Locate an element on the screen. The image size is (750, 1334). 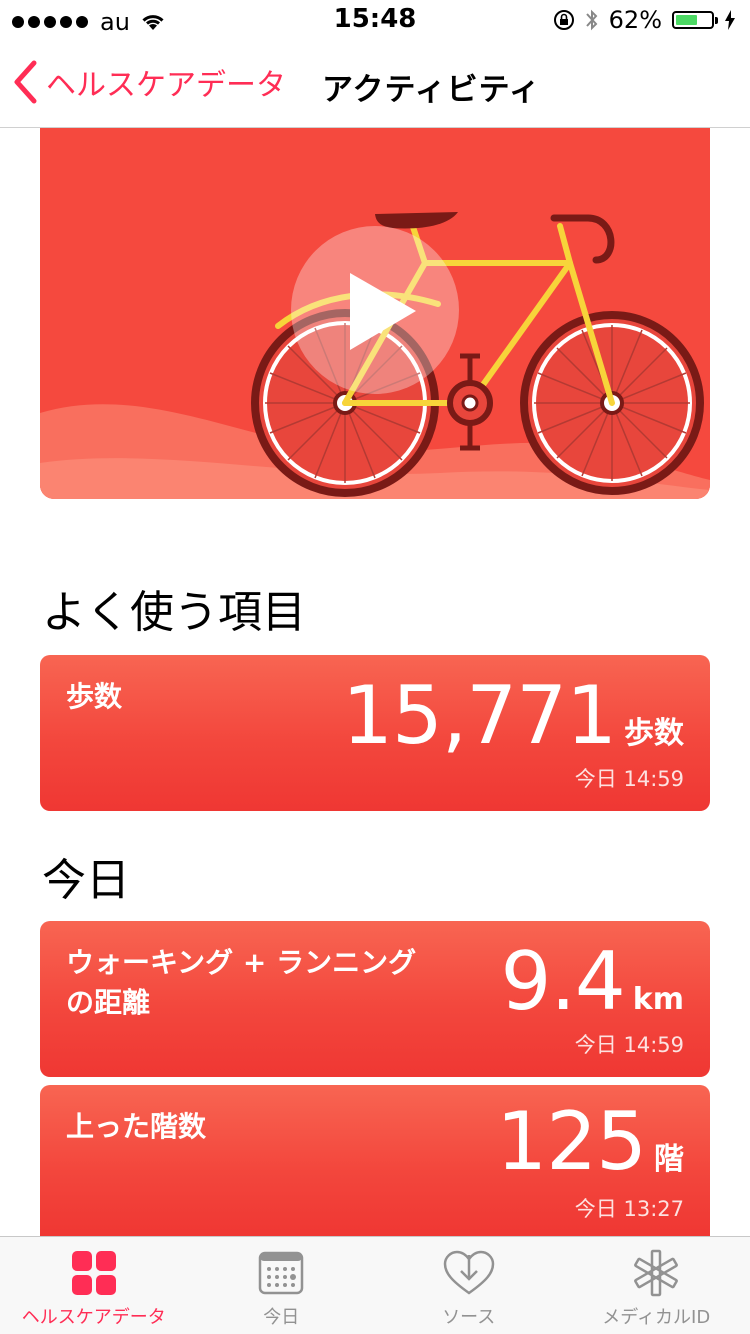
card-value: 125 is located at coordinates (571, 1141).